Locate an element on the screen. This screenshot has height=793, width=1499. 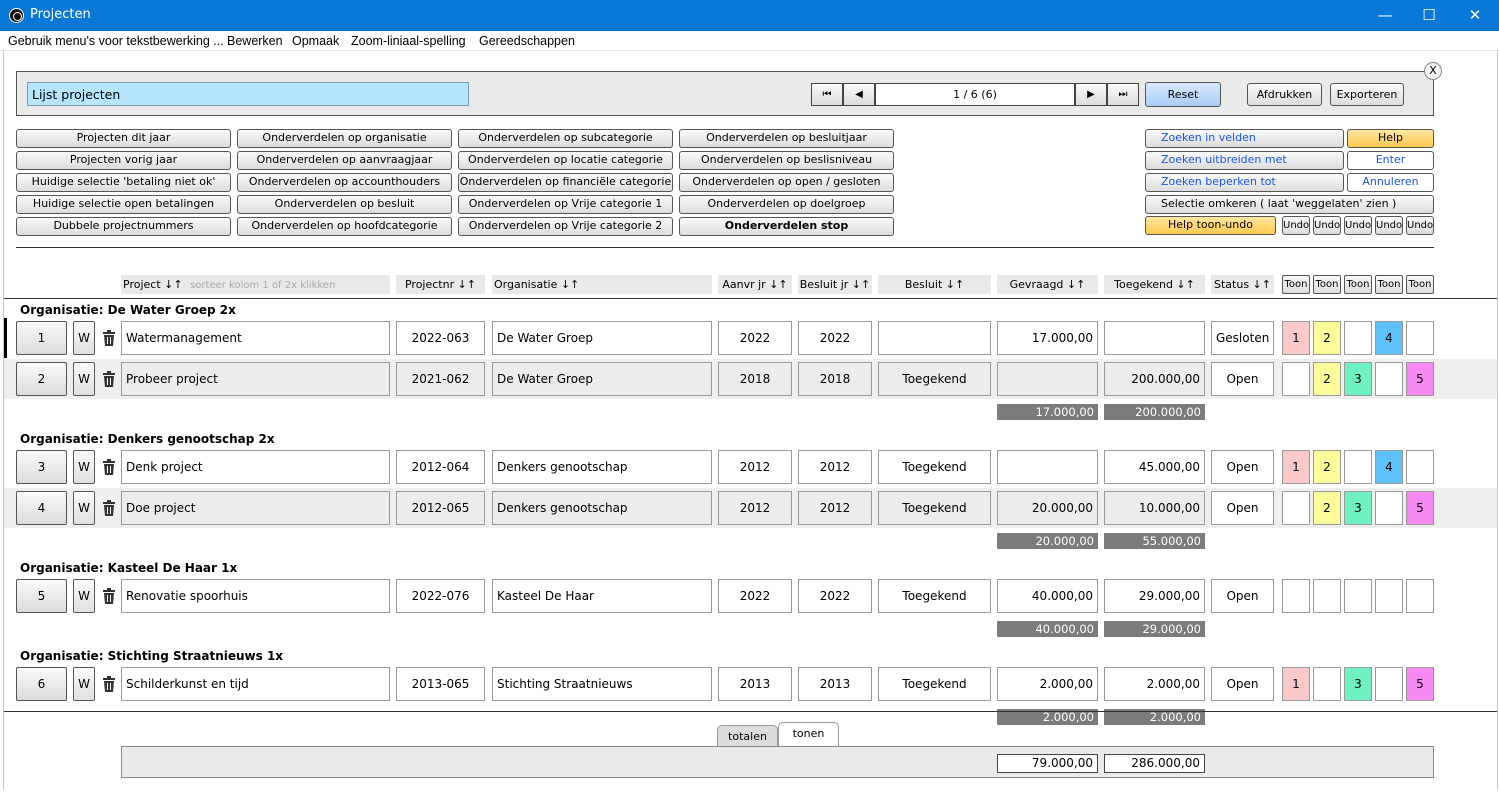
show-tag-button-1: Toon is located at coordinates (1296, 284).